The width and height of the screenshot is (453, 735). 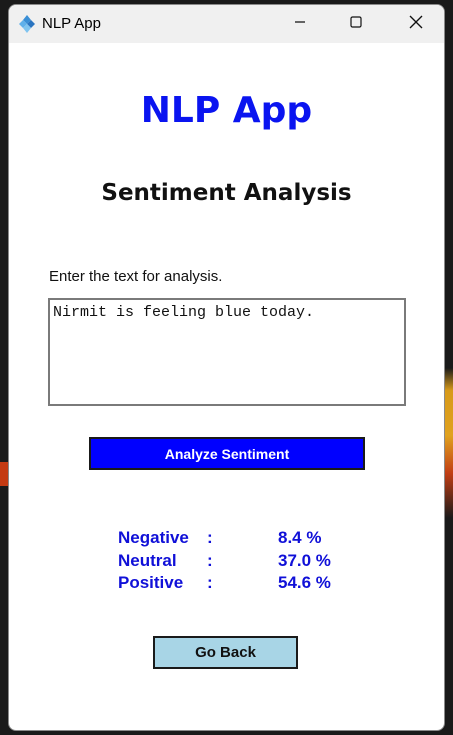 I want to click on close-icon, so click(x=416, y=24).